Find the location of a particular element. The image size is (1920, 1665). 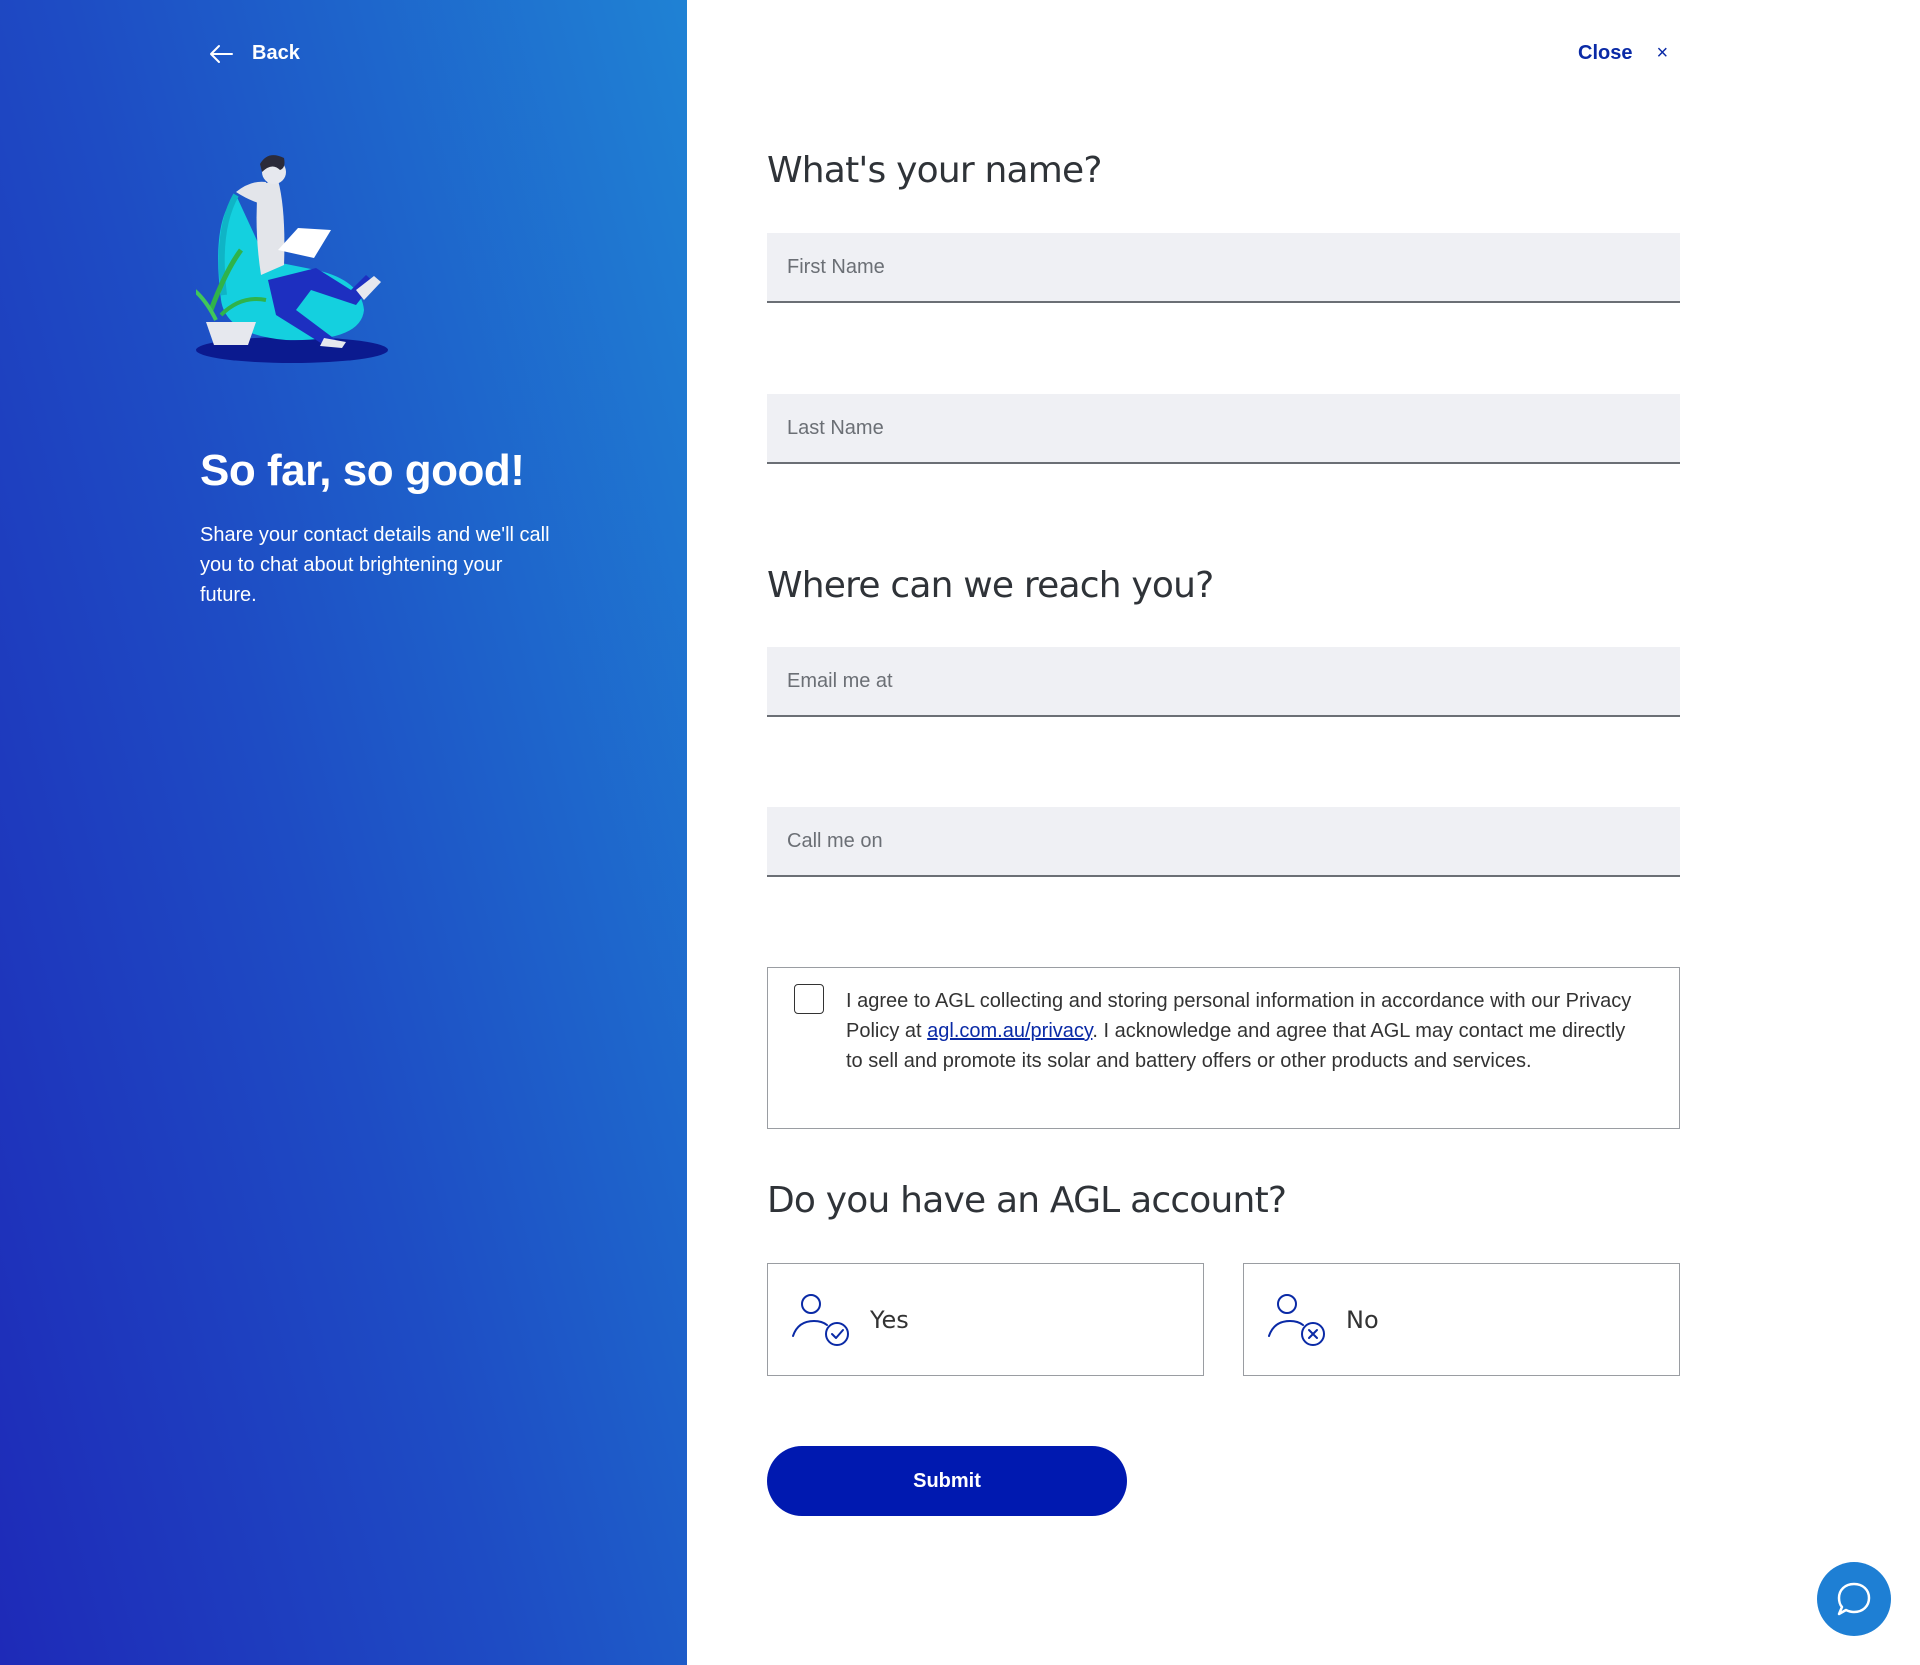

account-no-option: No is located at coordinates (1461, 1319).